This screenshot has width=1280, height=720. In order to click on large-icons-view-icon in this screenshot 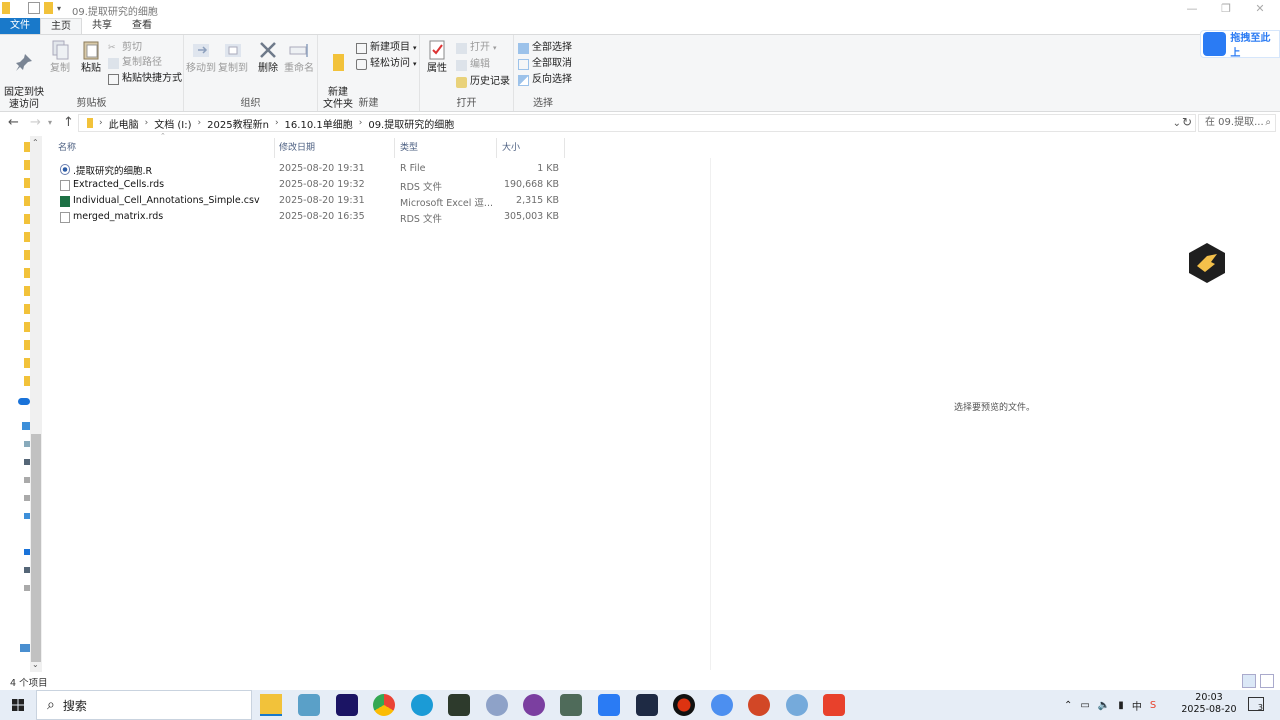, I will do `click(1267, 681)`.